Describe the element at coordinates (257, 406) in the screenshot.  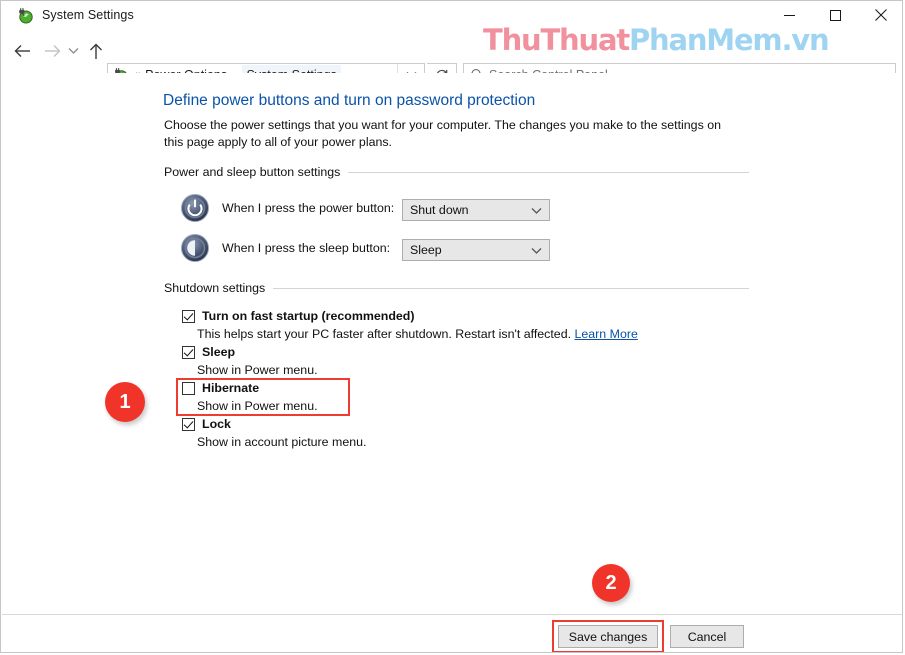
I see `checkbox-hibernate-description: Show in Power menu.` at that location.